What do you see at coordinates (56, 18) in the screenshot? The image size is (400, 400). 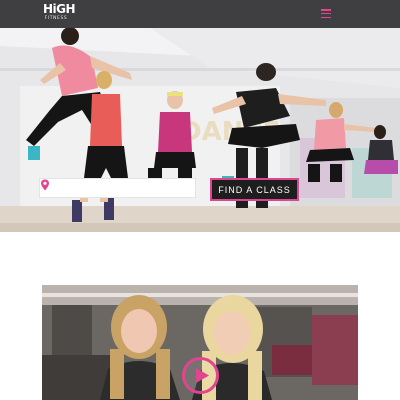 I see `logo-tagline: fitness` at bounding box center [56, 18].